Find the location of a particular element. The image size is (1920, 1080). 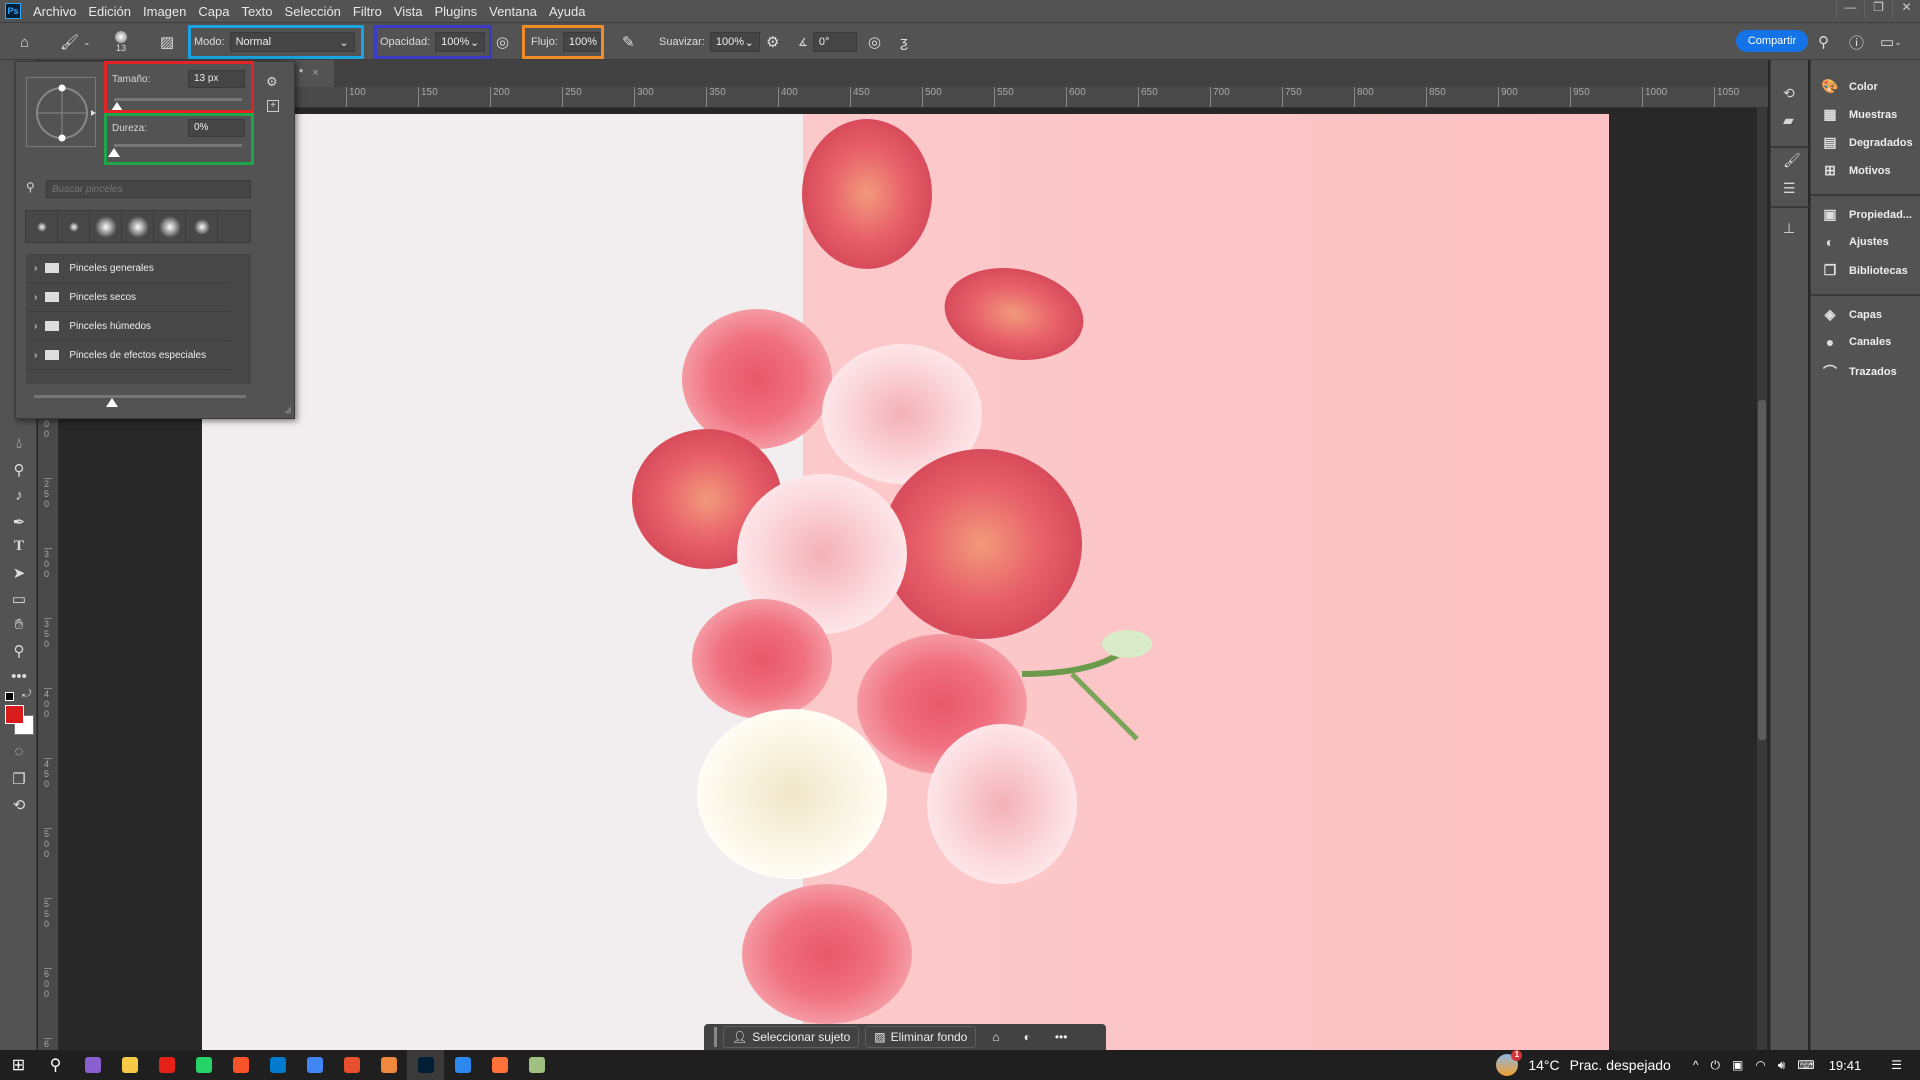

home-icon: ⌂ is located at coordinates (24, 42).